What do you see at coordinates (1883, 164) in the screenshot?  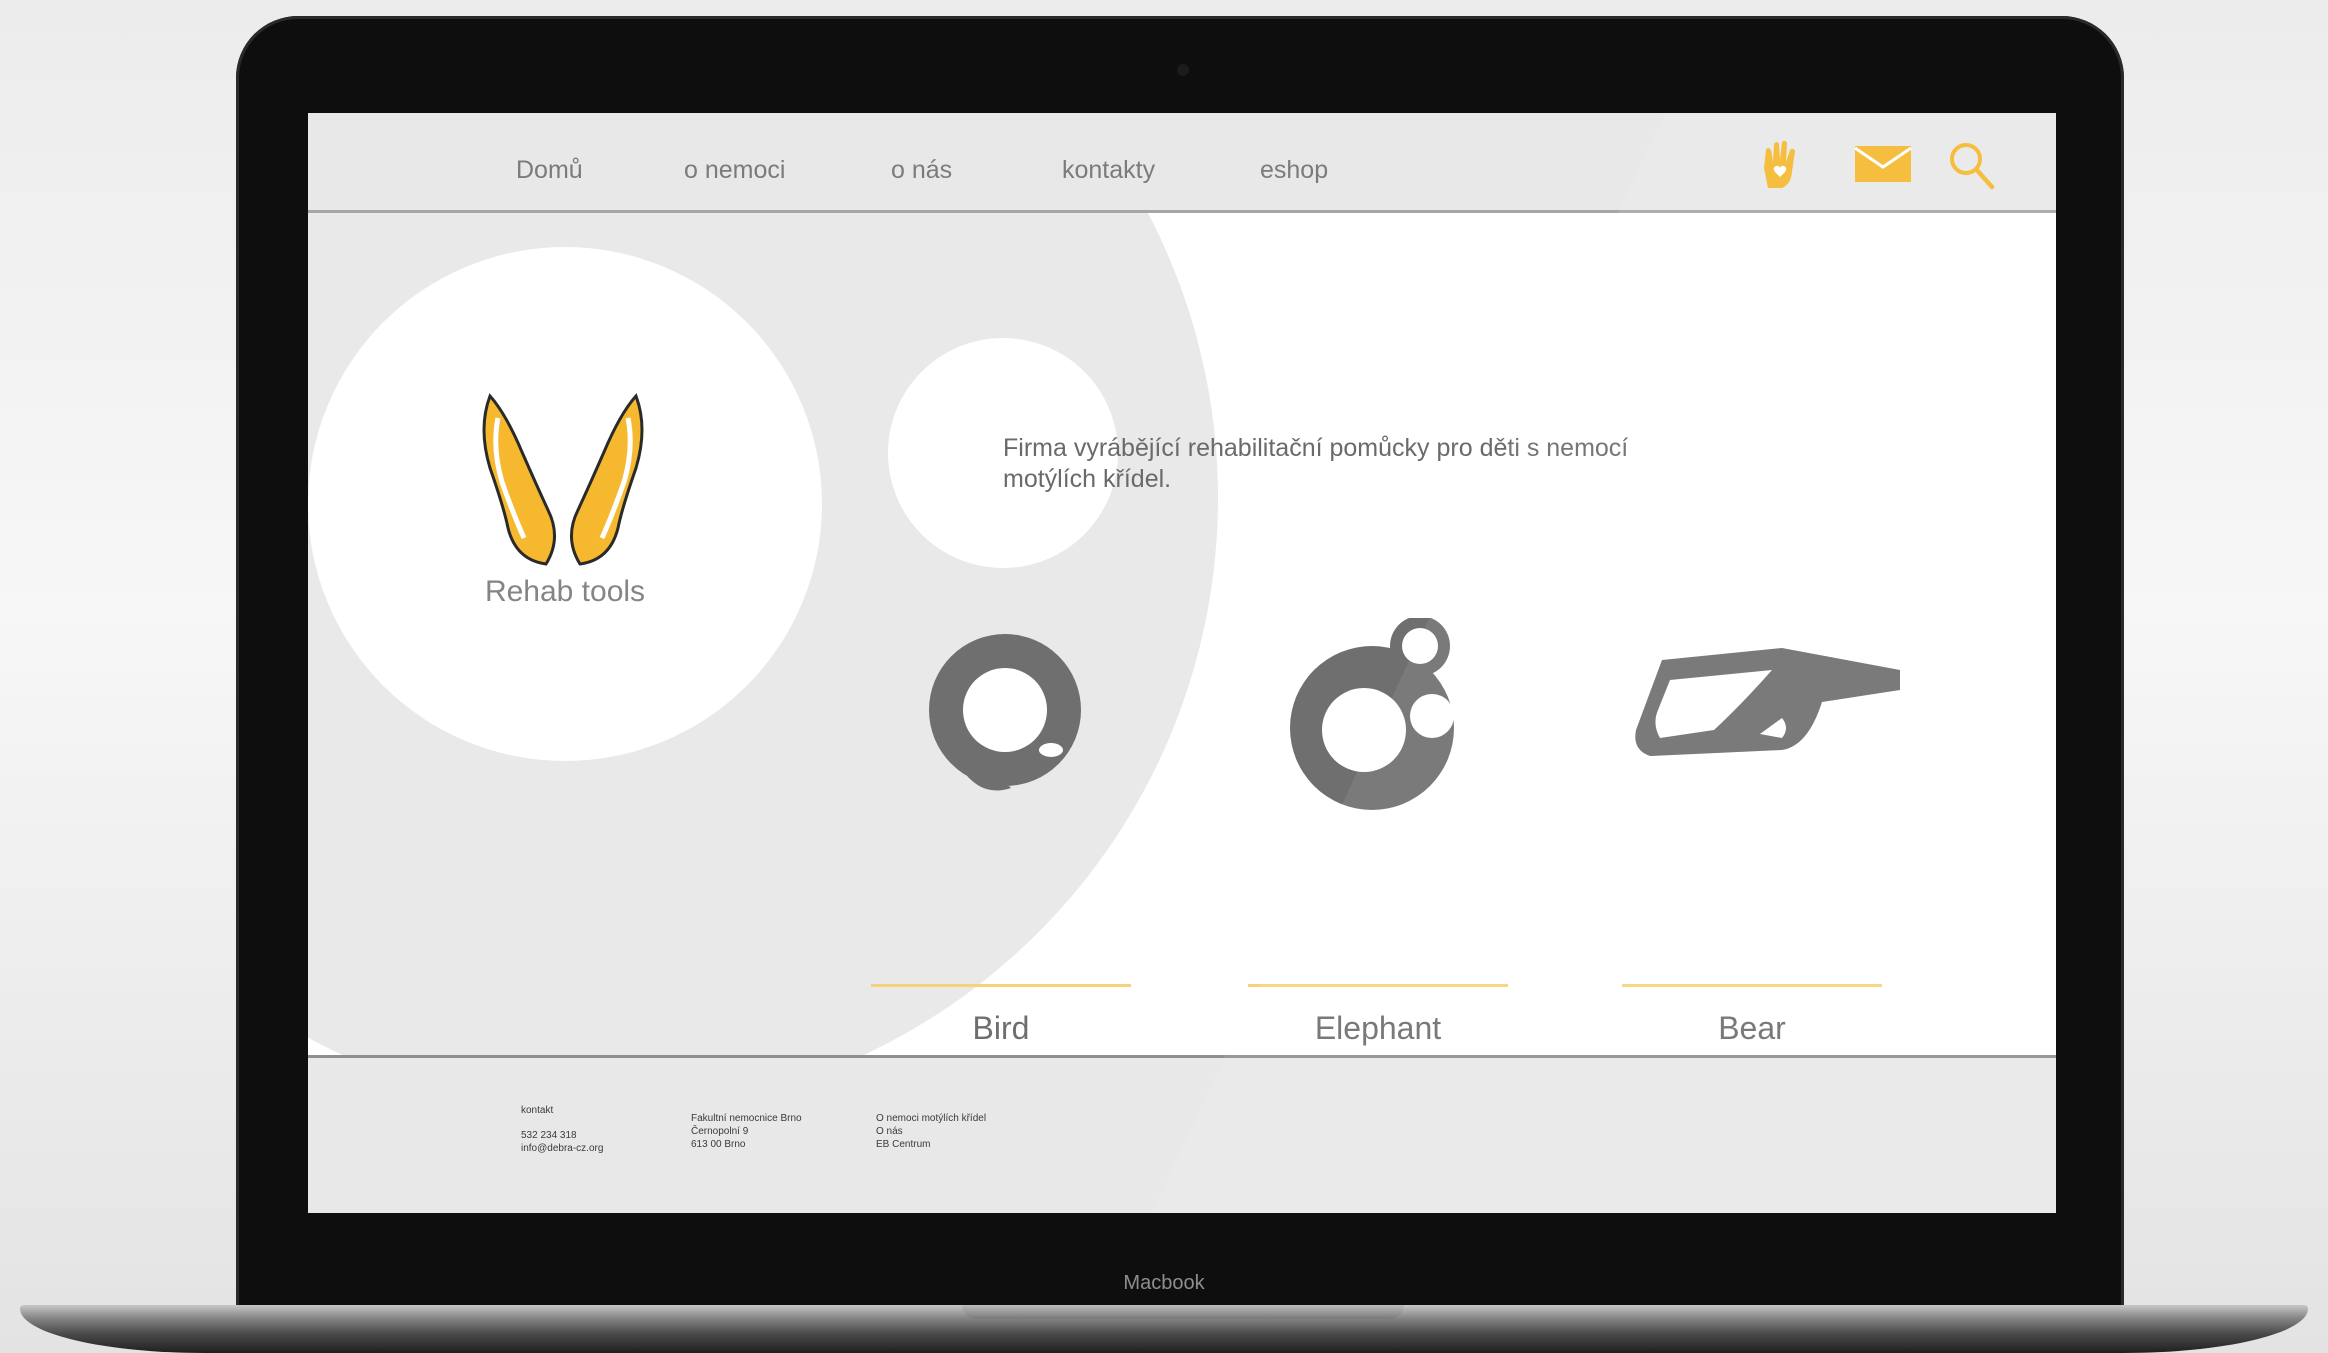 I see `mail-icon` at bounding box center [1883, 164].